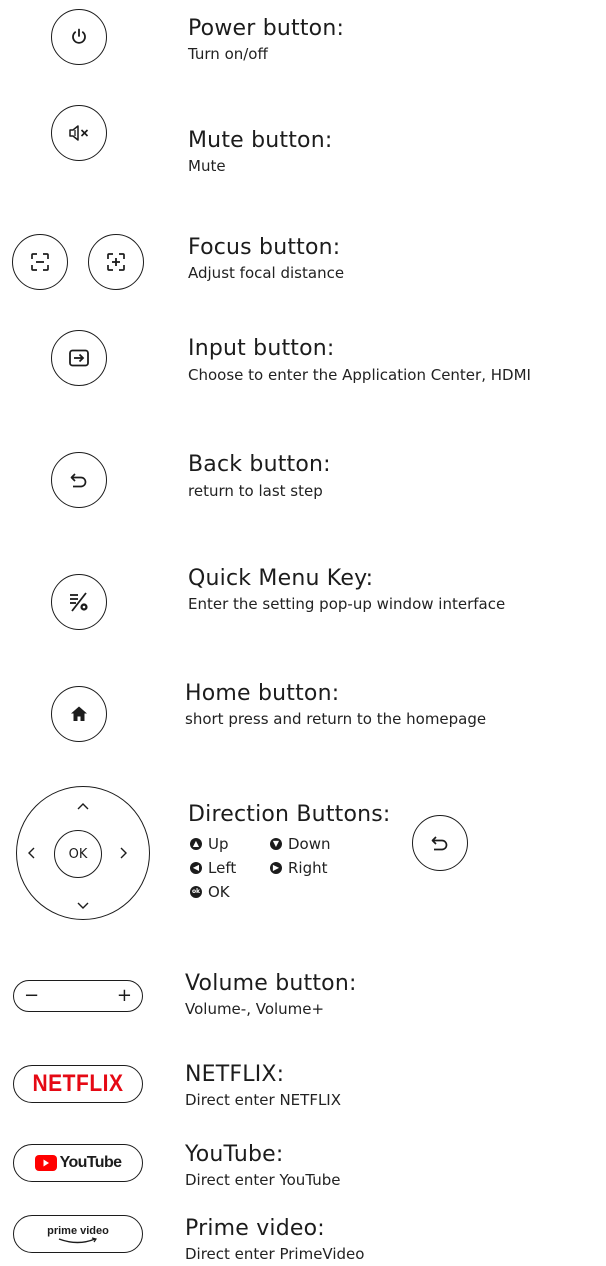 The image size is (606, 1266). I want to click on dpad-ok-button: OK, so click(78, 854).